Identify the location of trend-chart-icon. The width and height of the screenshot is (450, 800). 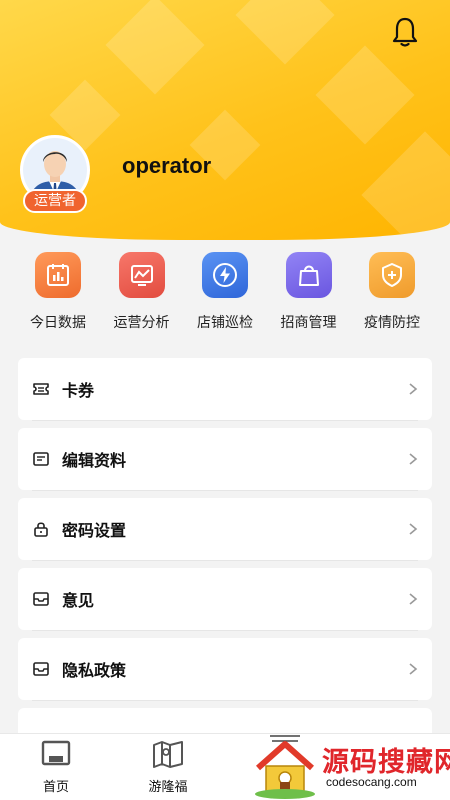
(141, 275).